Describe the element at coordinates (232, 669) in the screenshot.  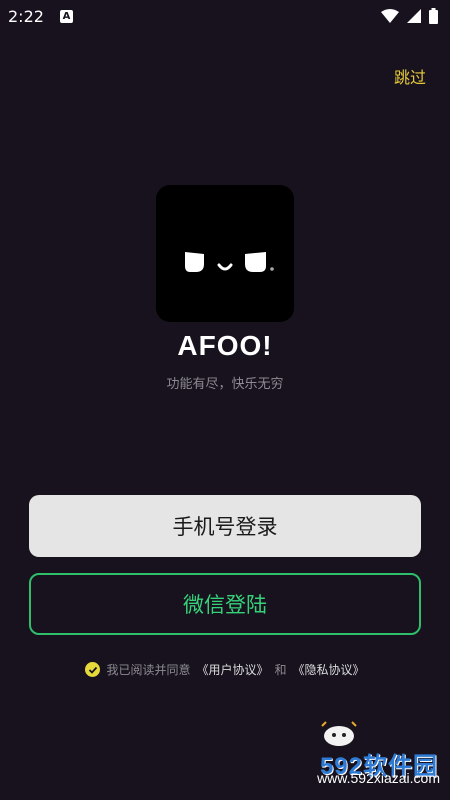
I see `user-agreement-link: 《用户协议》` at that location.